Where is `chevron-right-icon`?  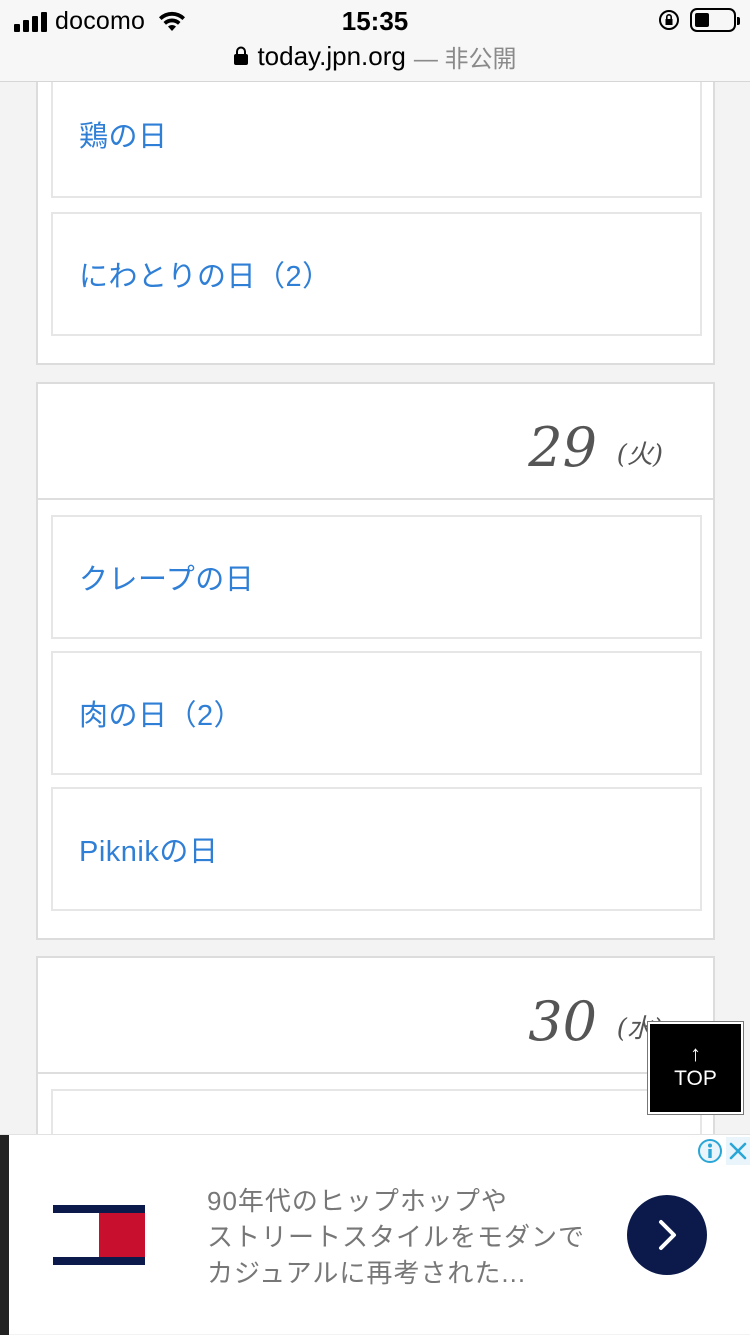
chevron-right-icon is located at coordinates (667, 1235).